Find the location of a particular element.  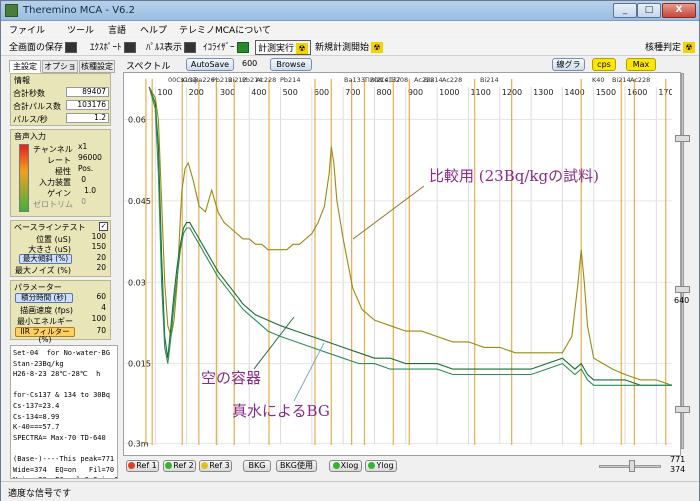

measure-run-button: 計測実行 ☢ is located at coordinates (283, 47).